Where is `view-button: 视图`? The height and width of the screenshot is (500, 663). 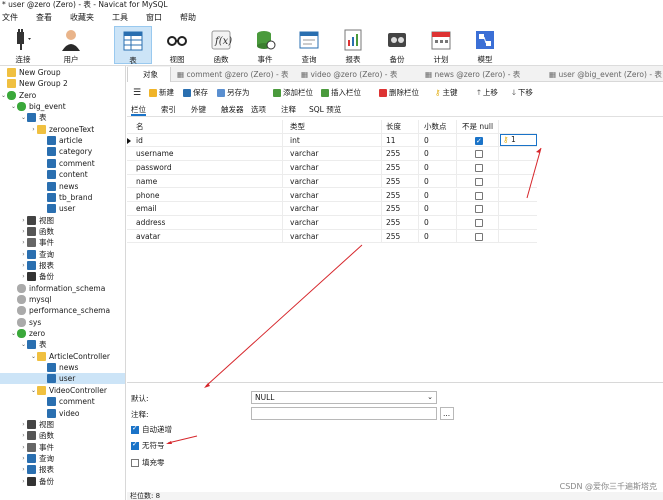 view-button: 视图 is located at coordinates (177, 45).